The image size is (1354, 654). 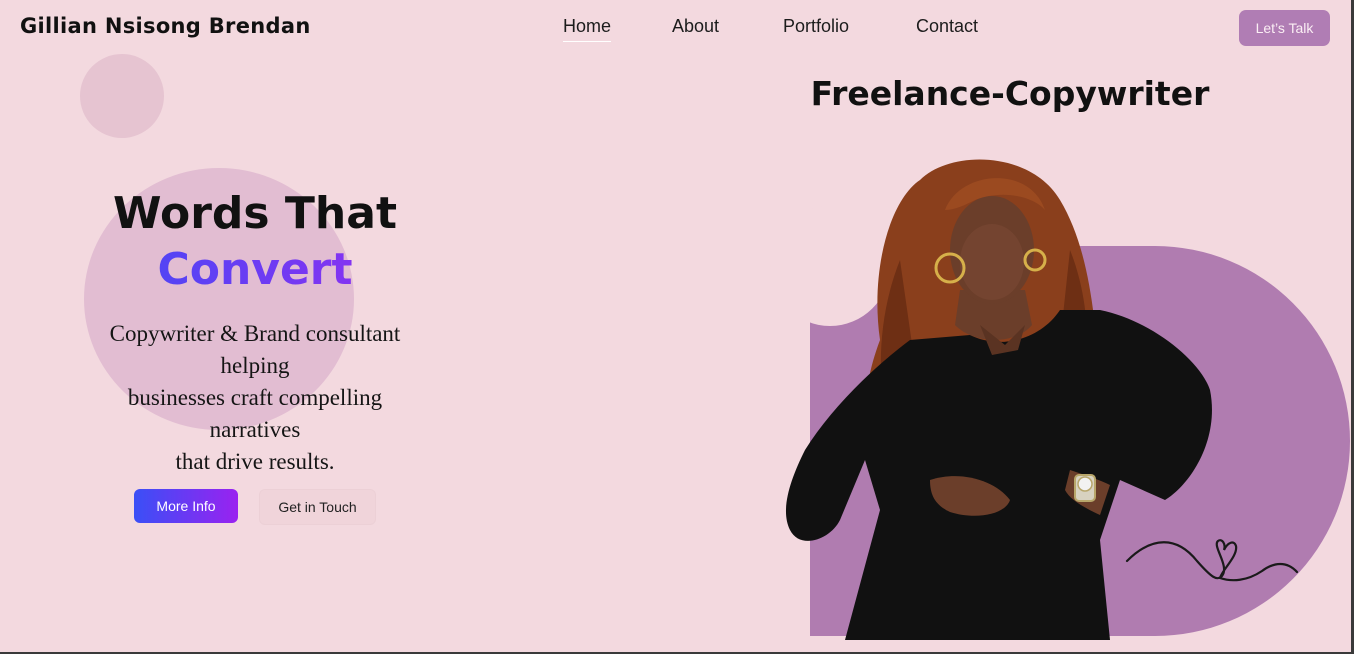 What do you see at coordinates (255, 429) in the screenshot?
I see `hero-subtitle-line: narratives` at bounding box center [255, 429].